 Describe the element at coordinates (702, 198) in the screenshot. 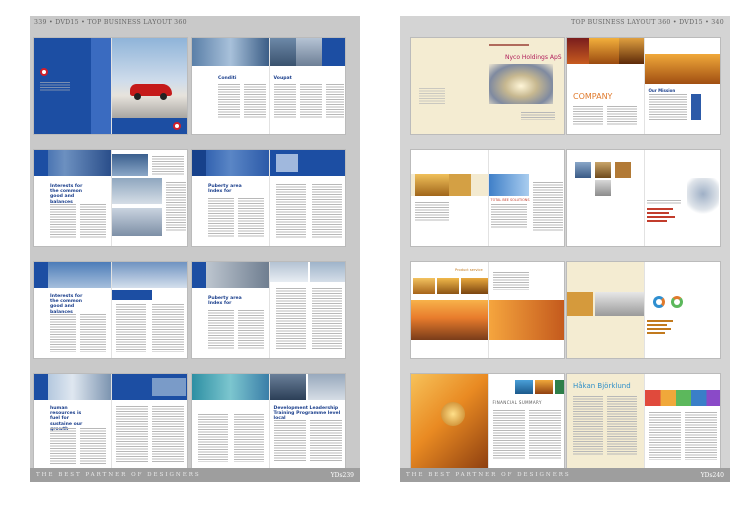

I see `figures-illustration` at that location.